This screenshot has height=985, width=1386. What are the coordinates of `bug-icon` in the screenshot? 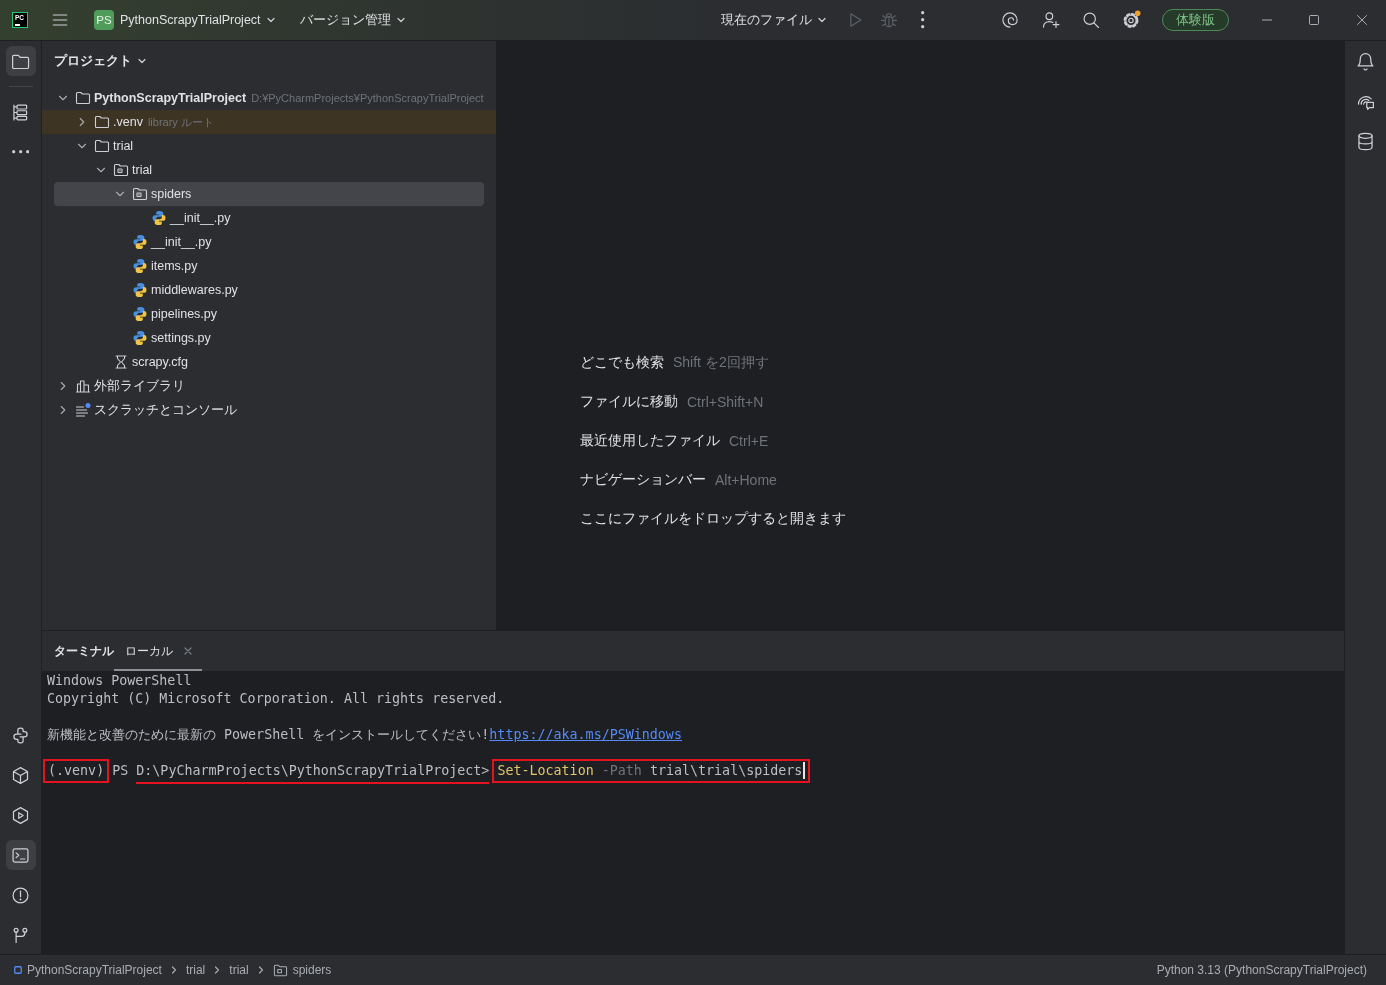 It's located at (889, 20).